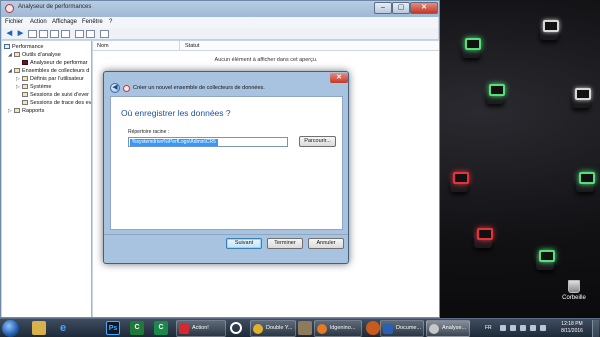  I want to click on menu-action: Action, so click(38, 22).